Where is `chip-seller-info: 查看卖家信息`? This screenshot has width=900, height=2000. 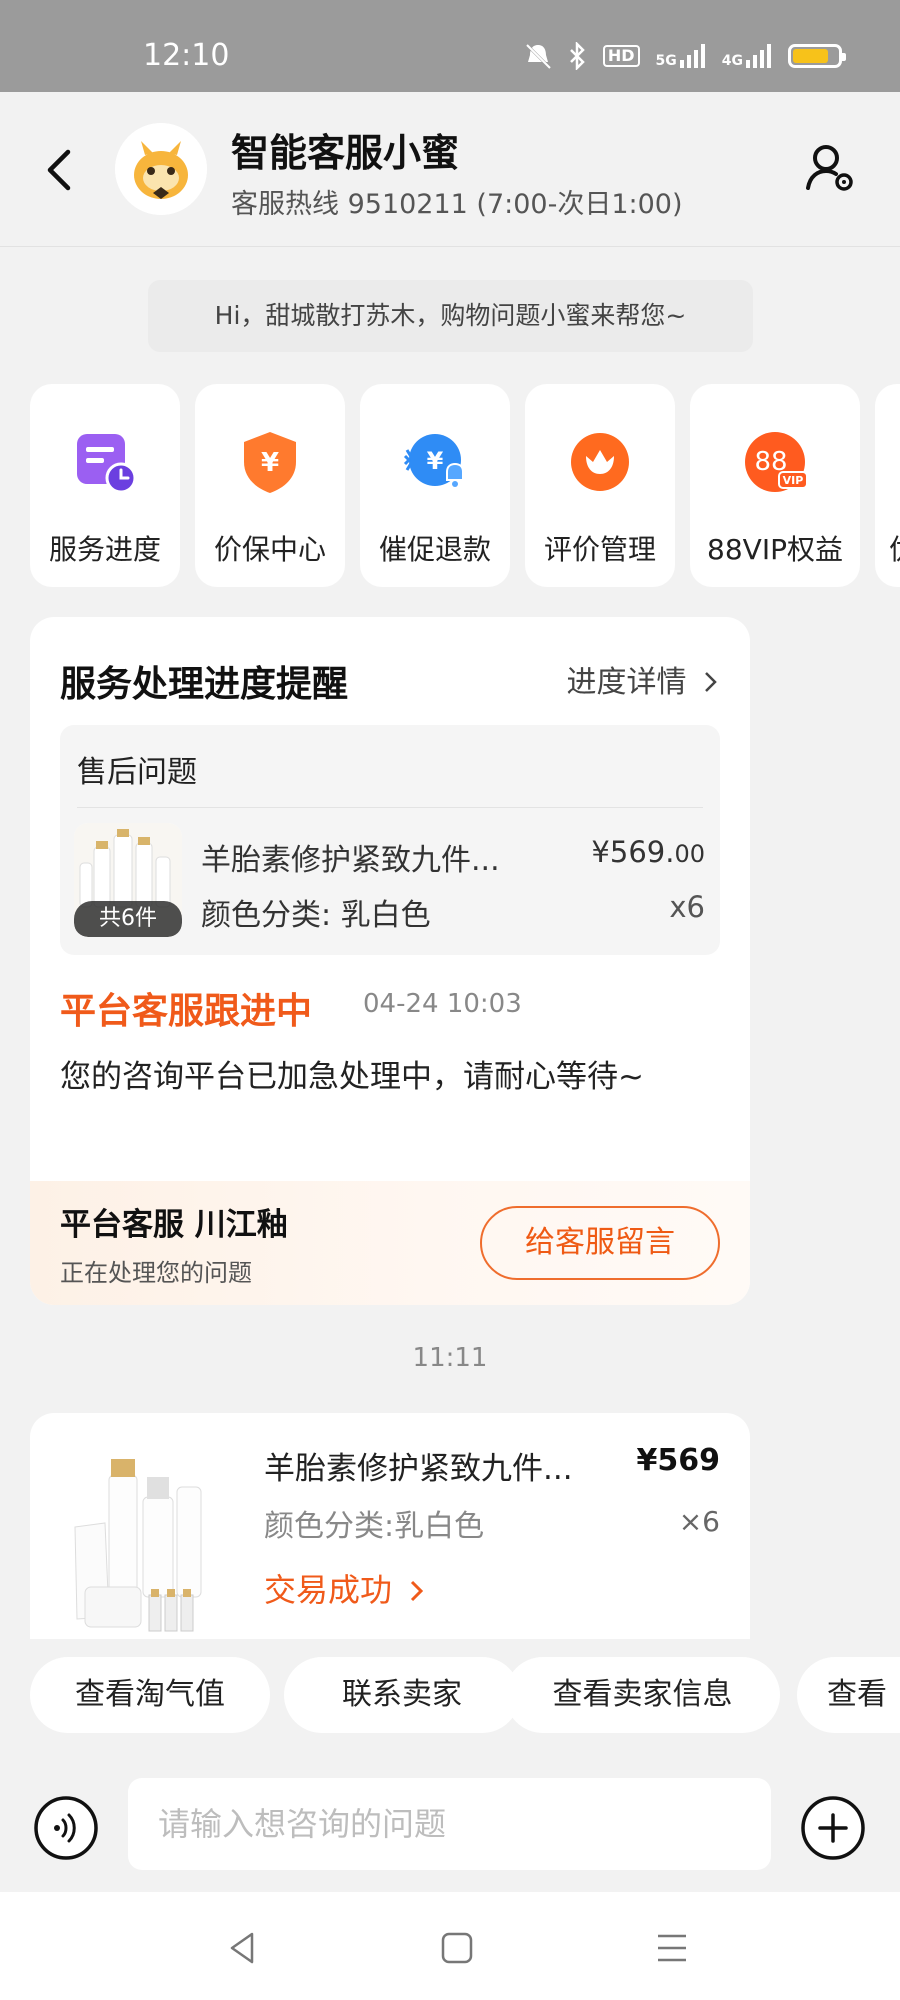 chip-seller-info: 查看卖家信息 is located at coordinates (642, 1695).